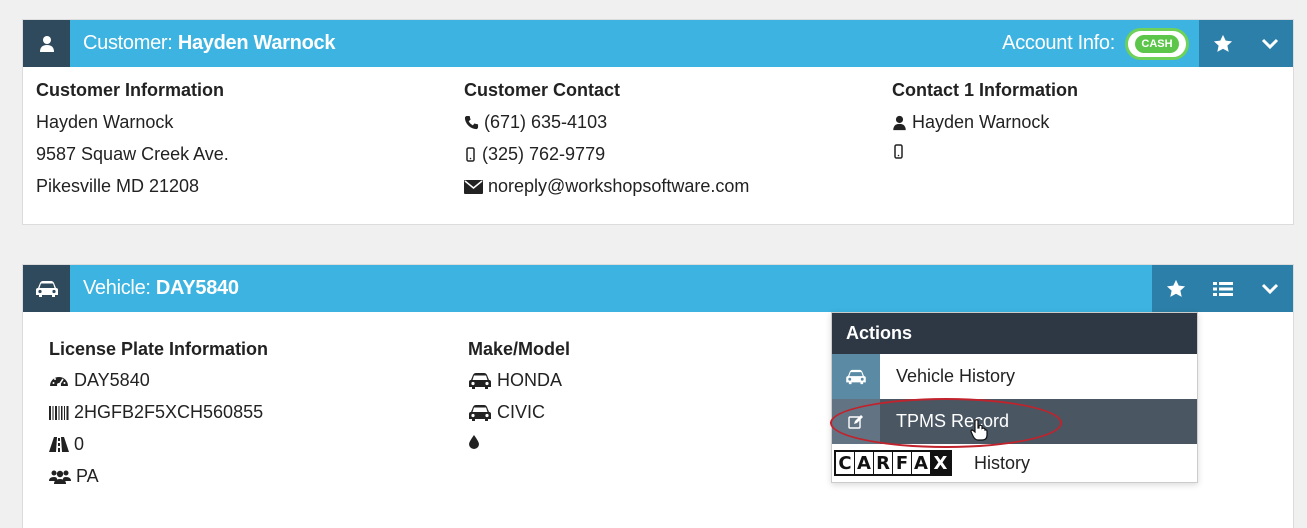 The width and height of the screenshot is (1307, 528). I want to click on menu-item-vehicle-history: Vehicle History, so click(1014, 376).